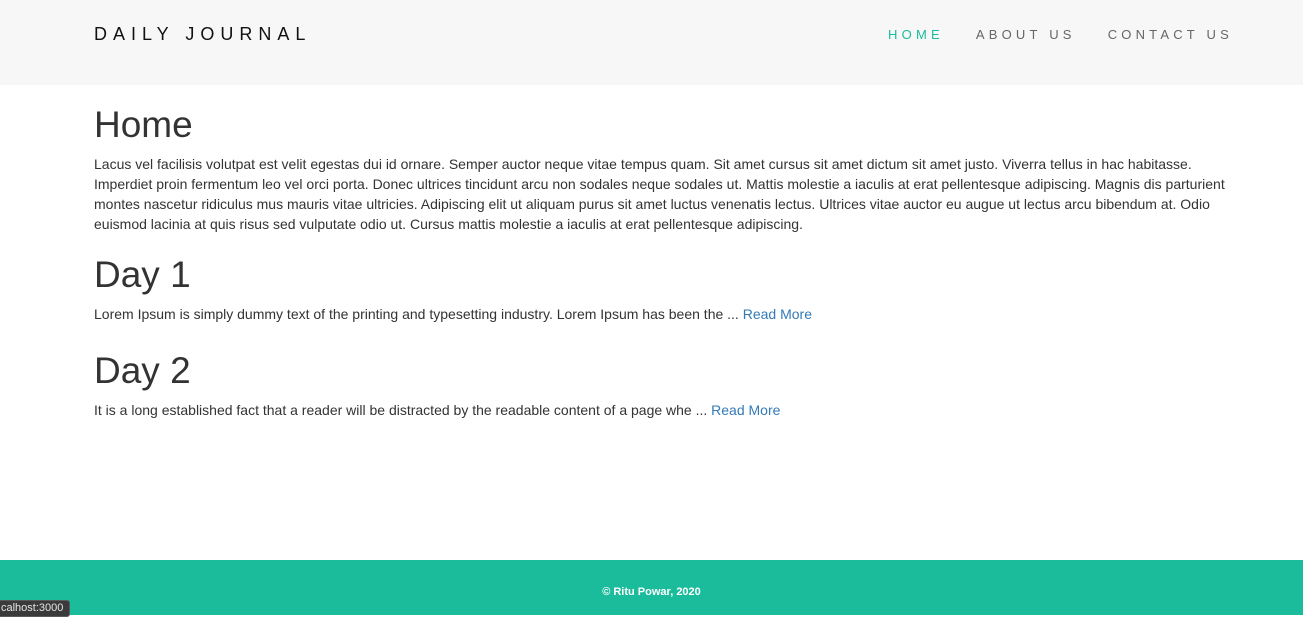 This screenshot has height=617, width=1303. Describe the element at coordinates (916, 34) in the screenshot. I see `nav-link-home: HOME` at that location.